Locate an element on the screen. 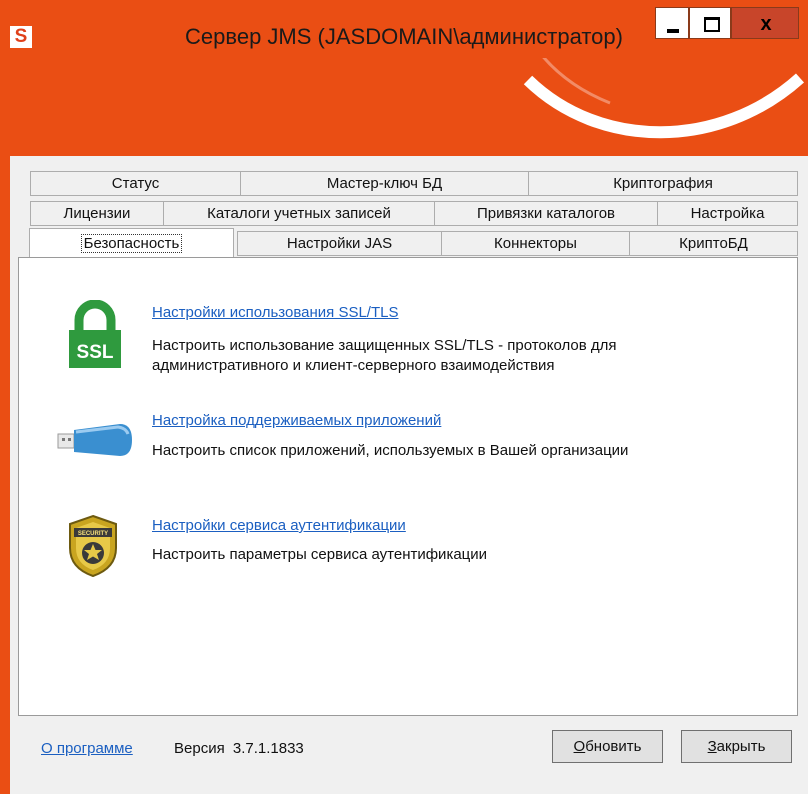  tab-cryptography: Криптография is located at coordinates (663, 183).